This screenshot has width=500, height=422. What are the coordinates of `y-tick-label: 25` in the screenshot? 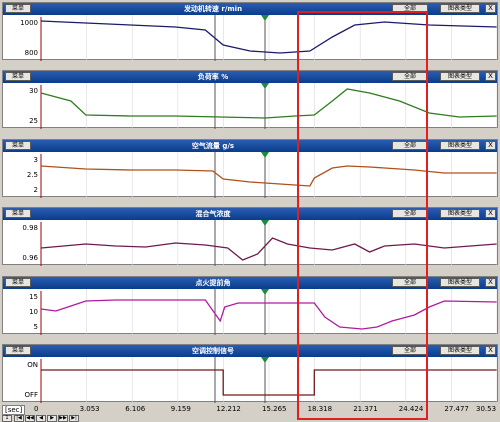 It's located at (33, 121).